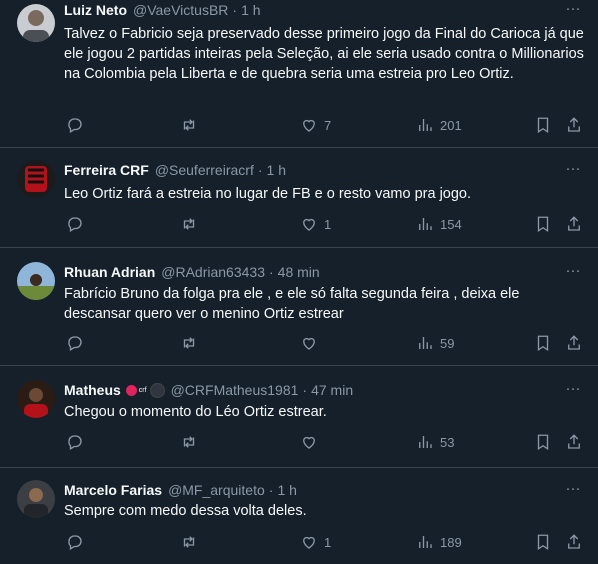 The width and height of the screenshot is (598, 564). I want to click on user-handle: @VaeVictusBR, so click(180, 10).